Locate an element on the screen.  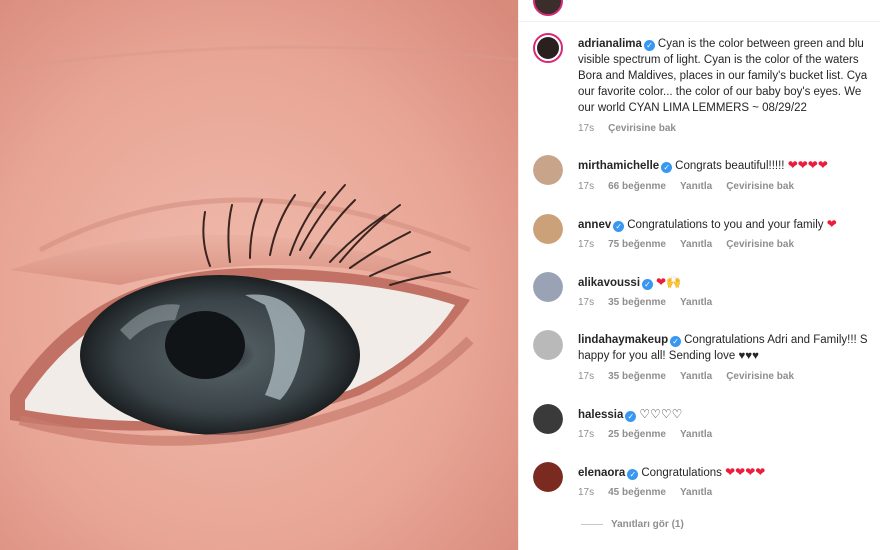
comment-meta: 17s 35 beğenme Yanıtla is located at coordinates (652, 302).